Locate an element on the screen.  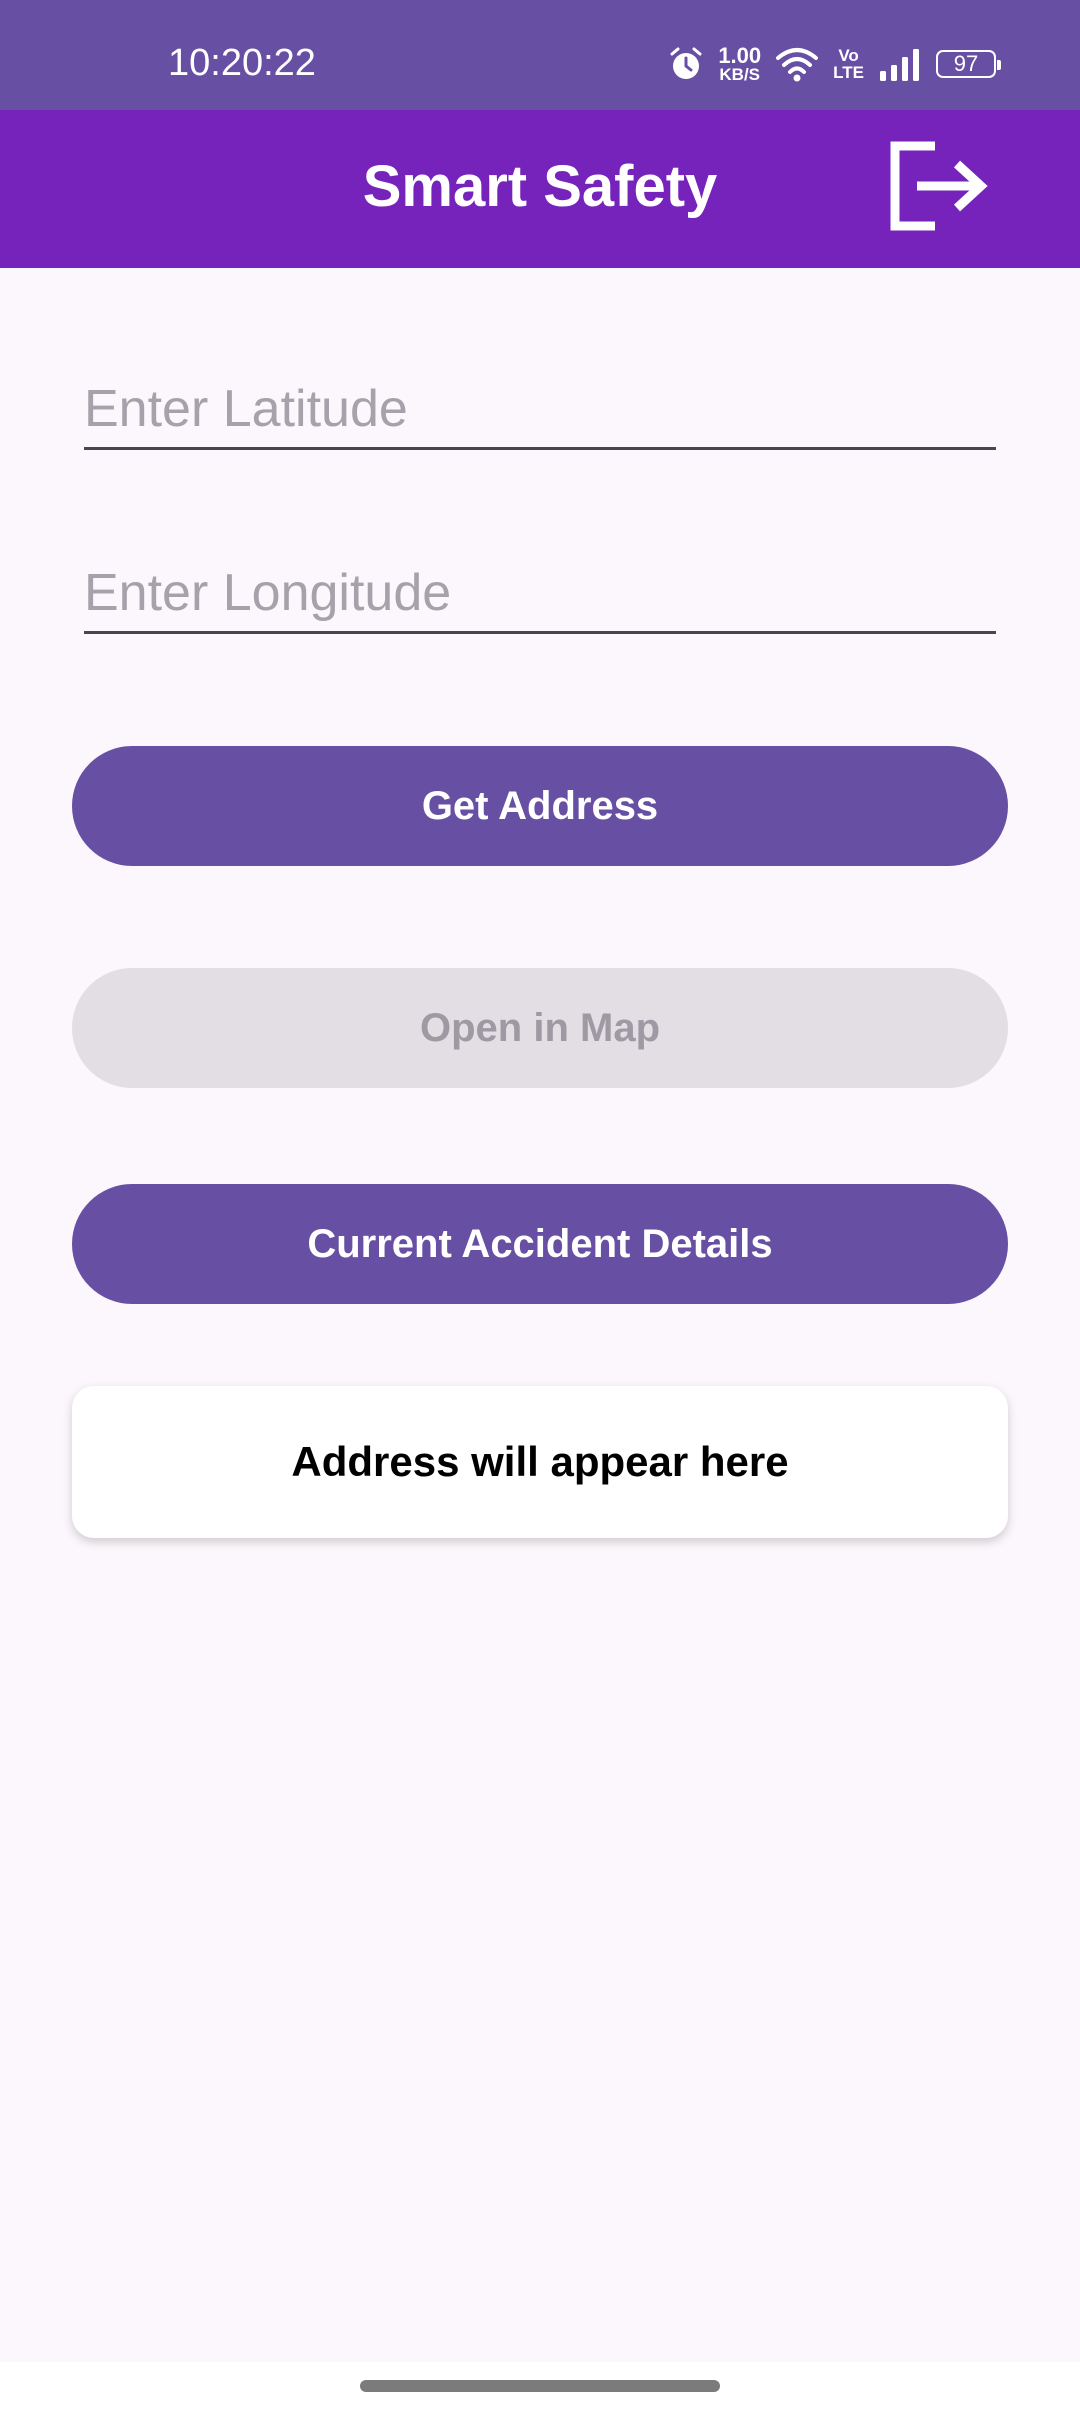
open-in-map-button: Open in Map is located at coordinates (540, 1028).